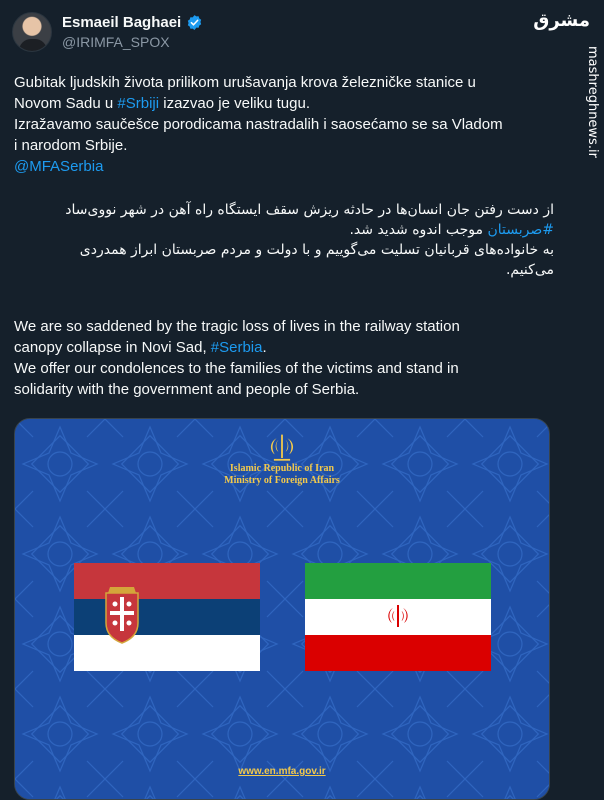 The height and width of the screenshot is (800, 604). I want to click on watermark: مشرق mashreghnews.ir, so click(566, 82).